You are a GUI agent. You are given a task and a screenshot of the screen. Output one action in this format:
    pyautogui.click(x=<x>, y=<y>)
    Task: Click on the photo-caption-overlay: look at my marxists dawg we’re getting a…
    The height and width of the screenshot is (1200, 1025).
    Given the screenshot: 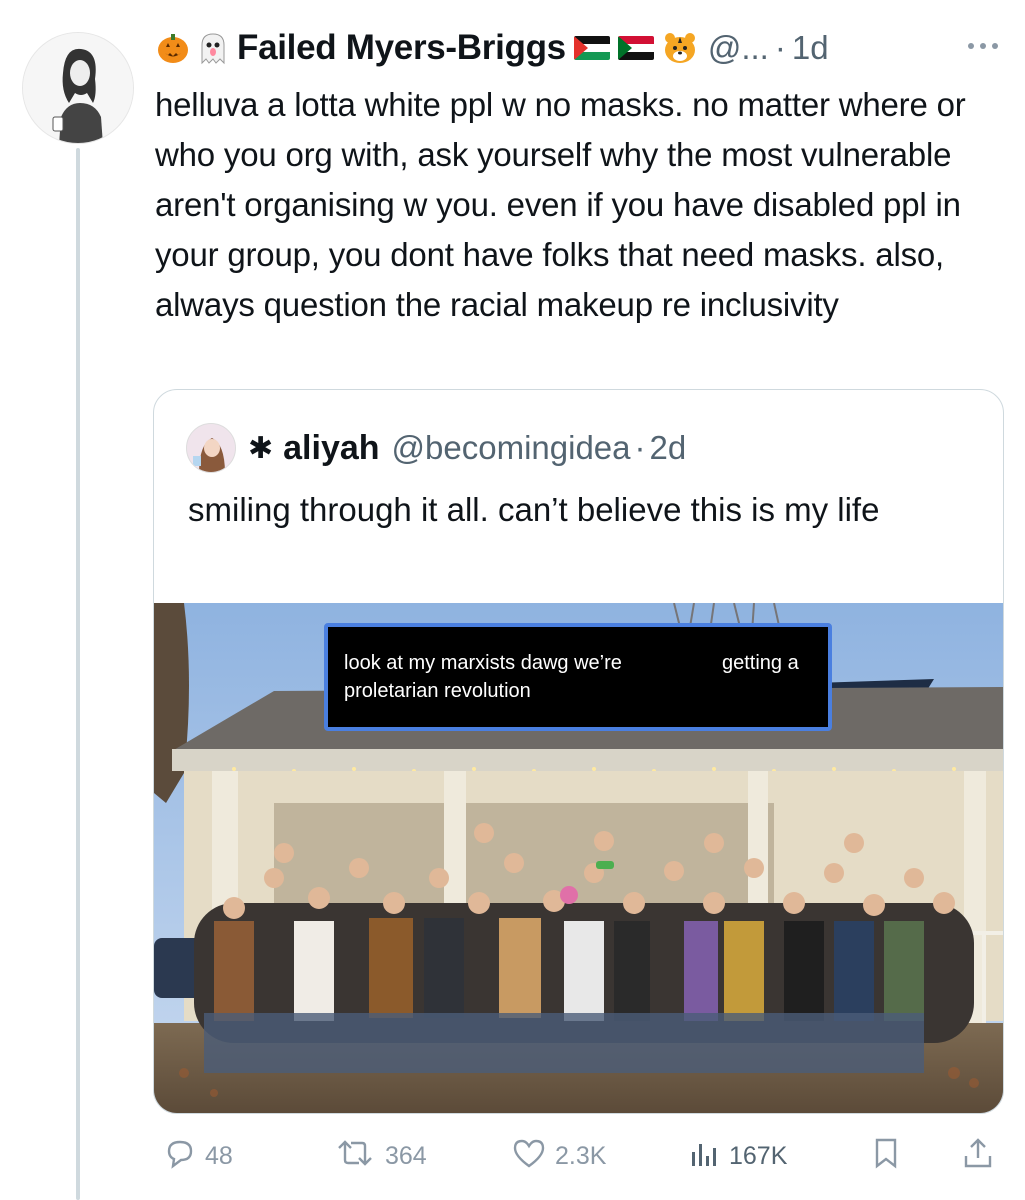 What is the action you would take?
    pyautogui.click(x=578, y=677)
    